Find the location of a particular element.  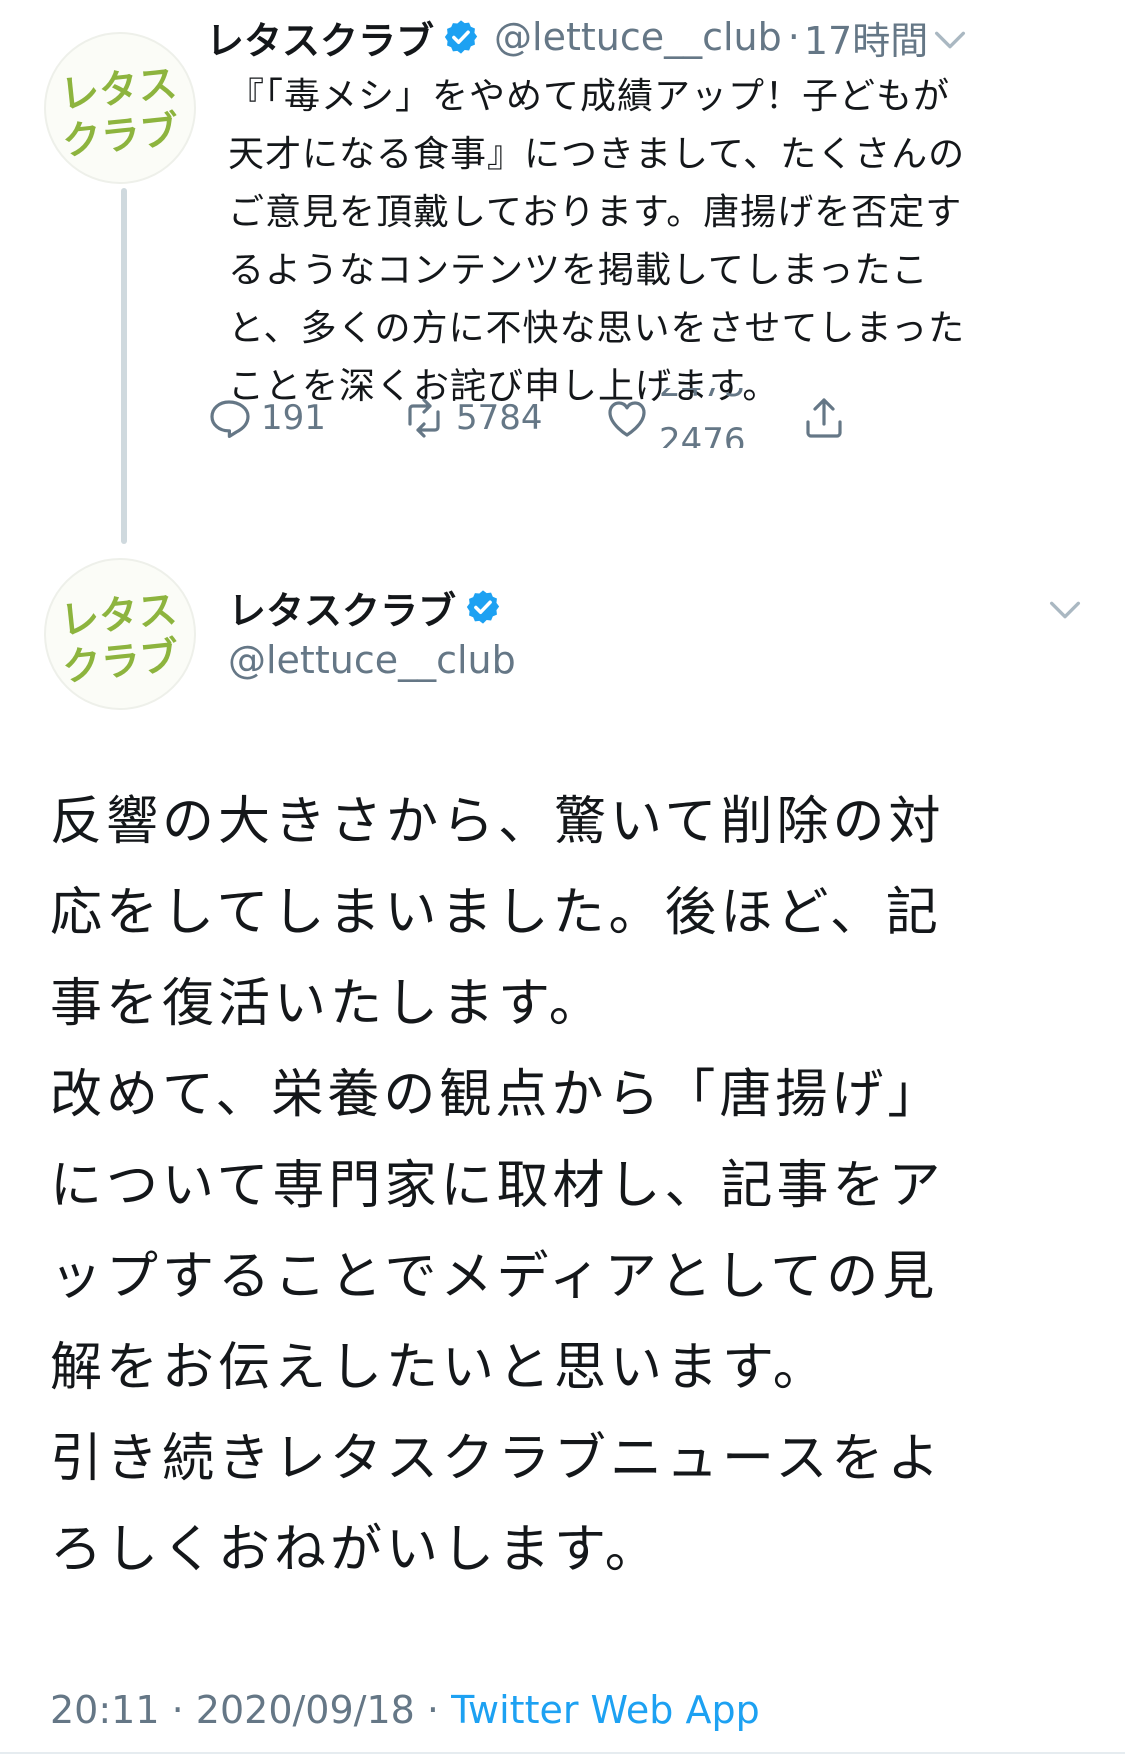

share-button is located at coordinates (824, 418).